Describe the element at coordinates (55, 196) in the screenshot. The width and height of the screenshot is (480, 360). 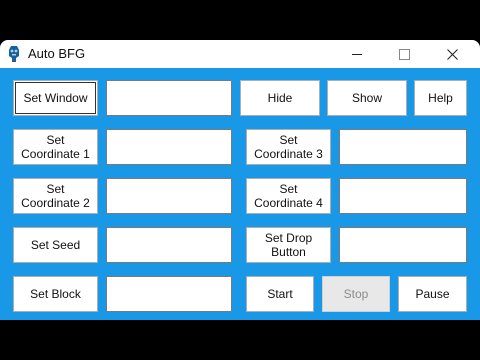
I see `set-coordinate-2-button: Set Coordinate 2` at that location.